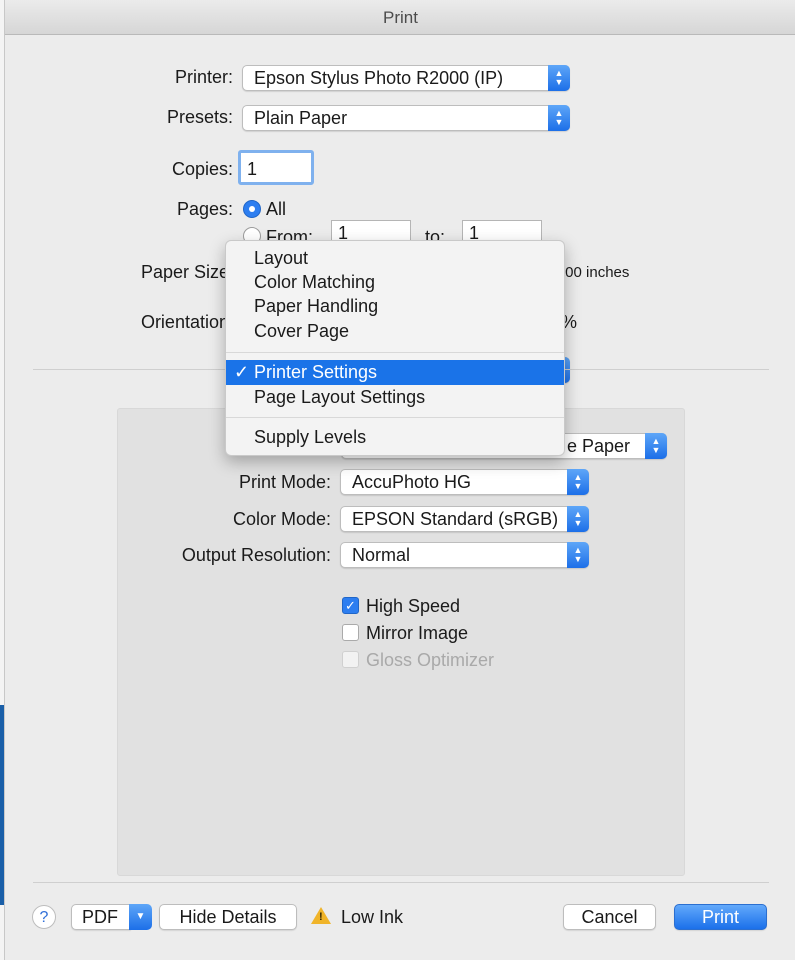  I want to click on presets-popup: Plain Paper ▲ ▼, so click(406, 118).